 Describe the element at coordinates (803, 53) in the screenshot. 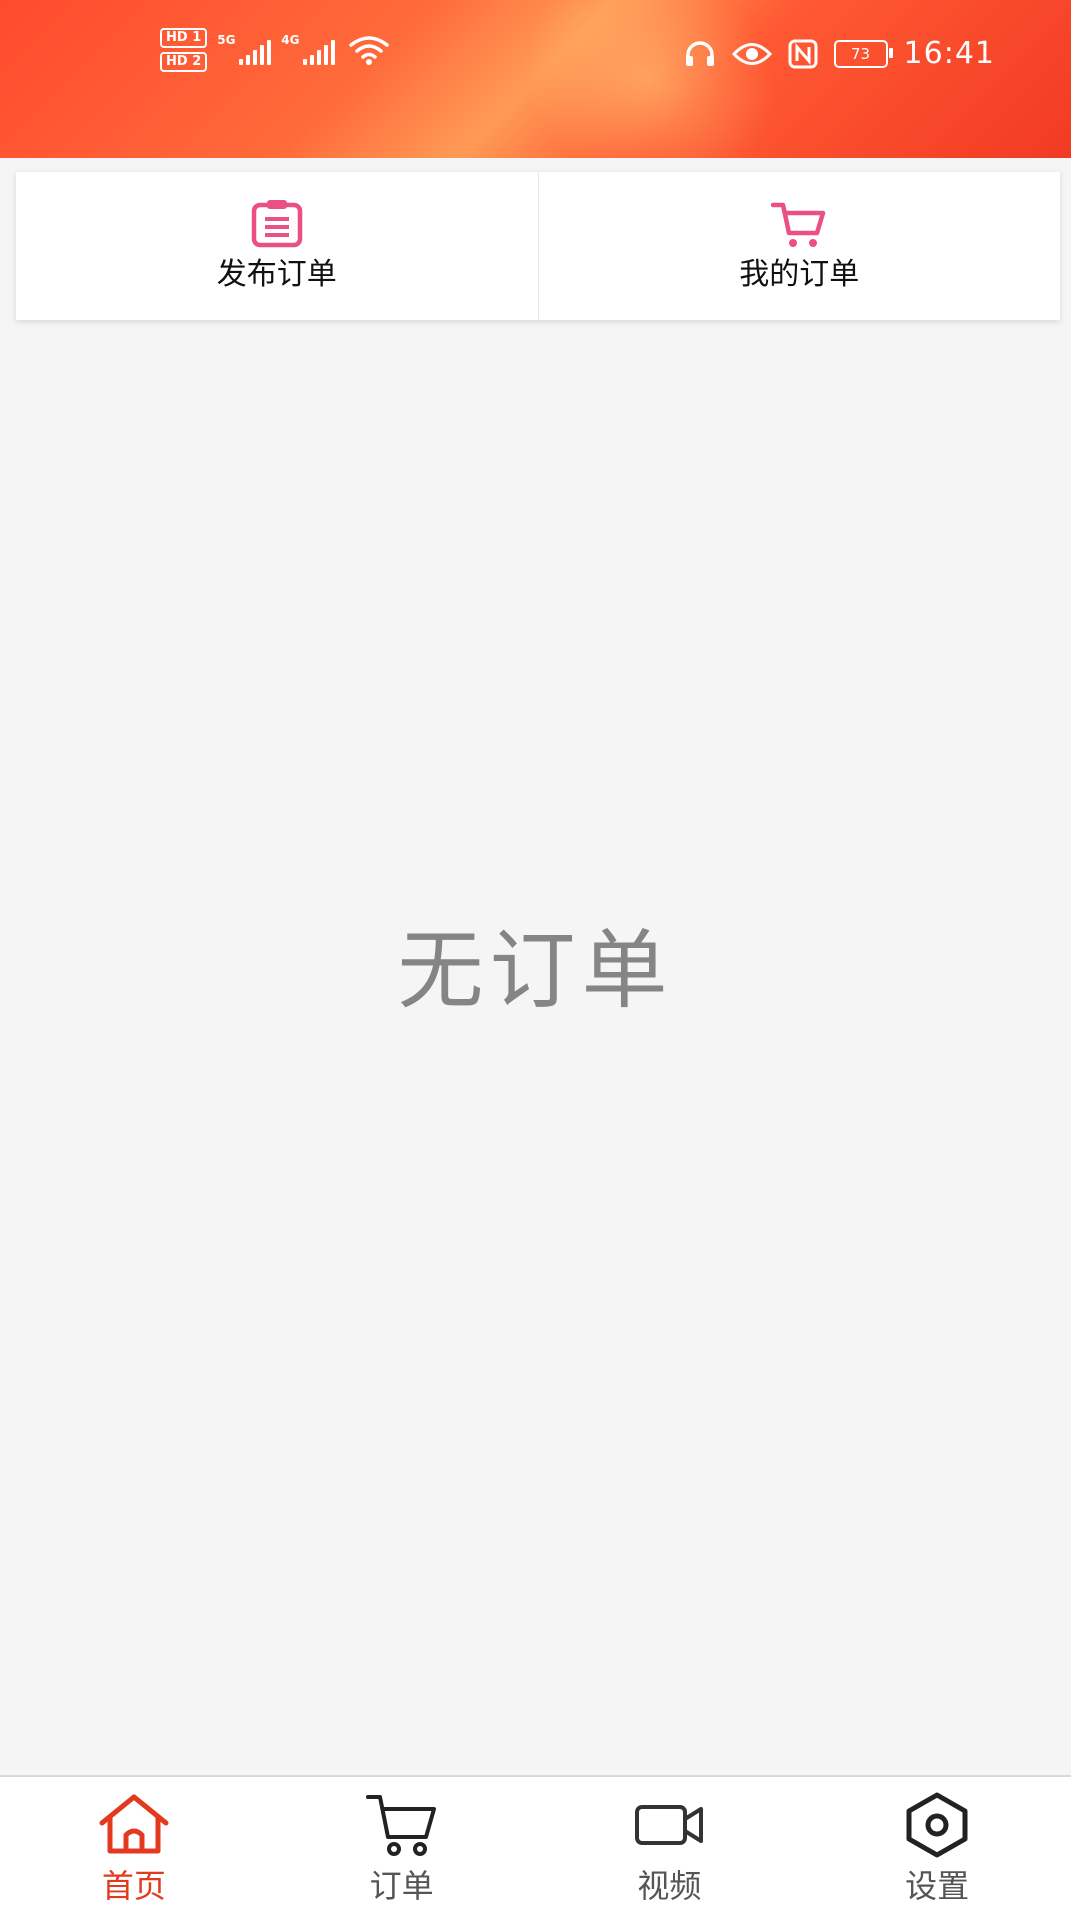

I see `nfc-icon` at that location.